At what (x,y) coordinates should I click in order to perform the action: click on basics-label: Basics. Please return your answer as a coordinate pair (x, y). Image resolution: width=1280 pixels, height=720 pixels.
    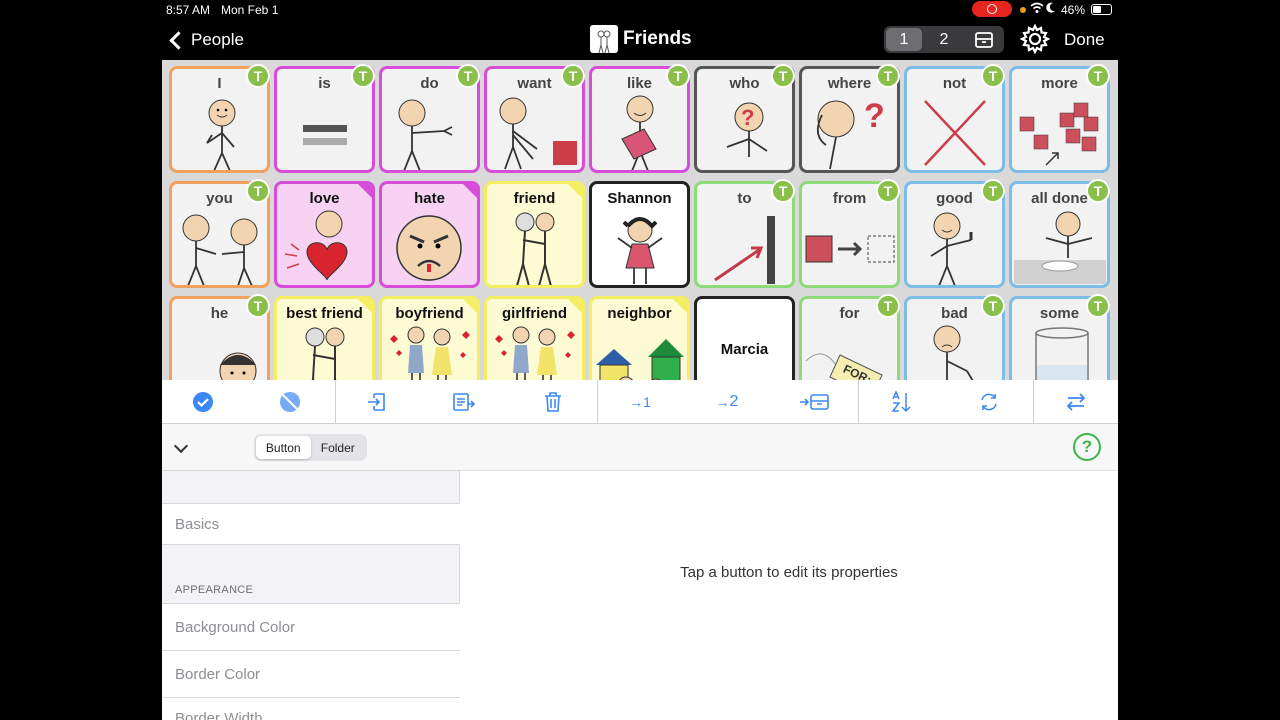
    Looking at the image, I should click on (197, 524).